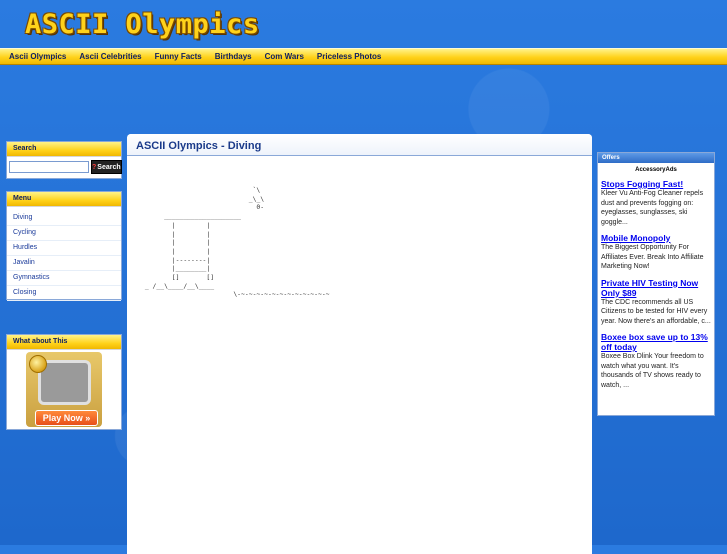 The height and width of the screenshot is (554, 727). Describe the element at coordinates (64, 199) in the screenshot. I see `menu-panel-title: Menu` at that location.